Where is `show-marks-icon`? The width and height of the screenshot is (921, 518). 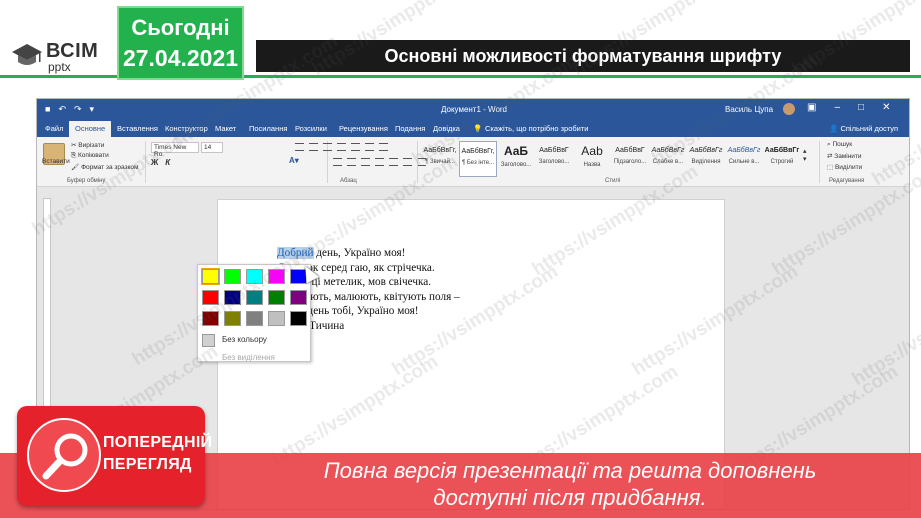 show-marks-icon is located at coordinates (383, 147).